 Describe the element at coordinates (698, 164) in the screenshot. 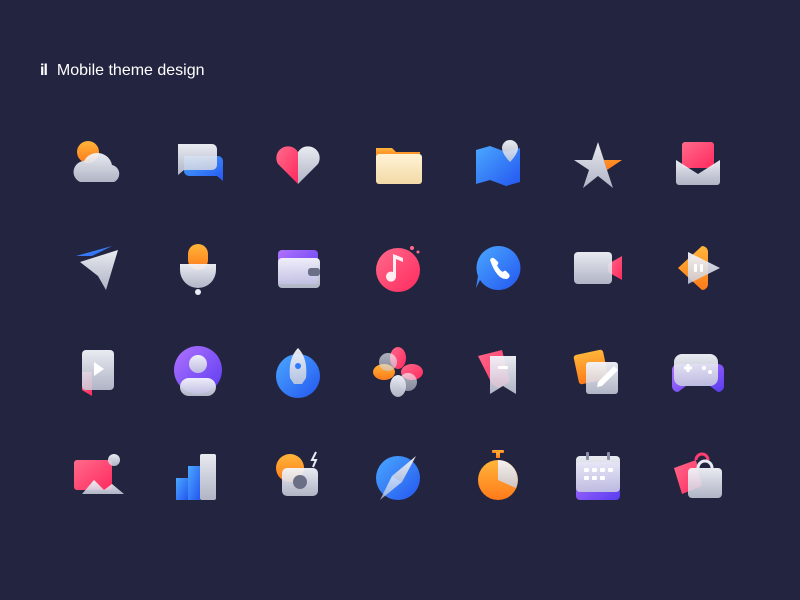

I see `mail-icon` at that location.